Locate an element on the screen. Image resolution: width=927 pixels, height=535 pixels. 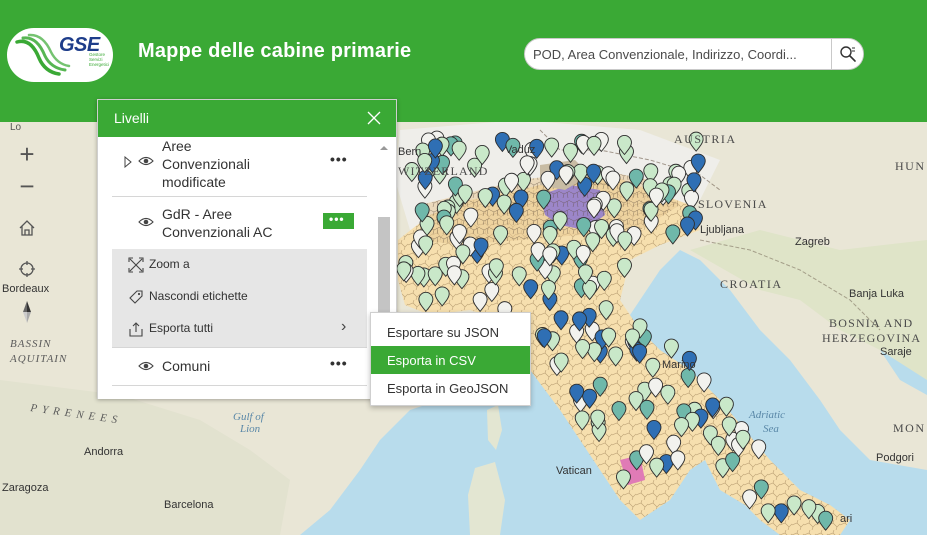
map-label-vatican: Vatican is located at coordinates (574, 471).